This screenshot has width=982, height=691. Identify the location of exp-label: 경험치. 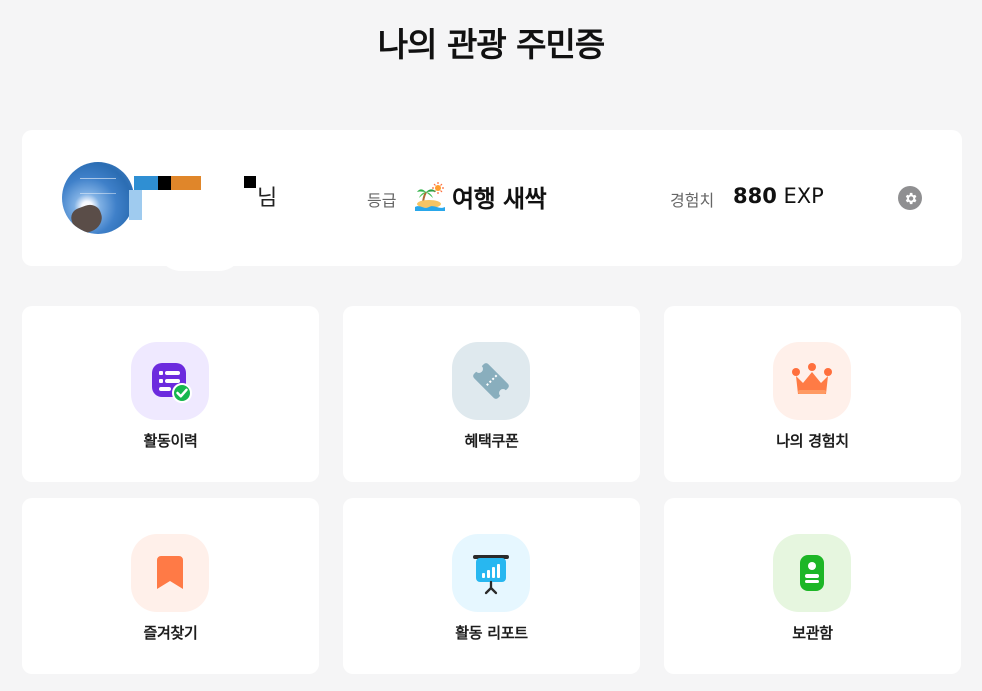
(692, 200).